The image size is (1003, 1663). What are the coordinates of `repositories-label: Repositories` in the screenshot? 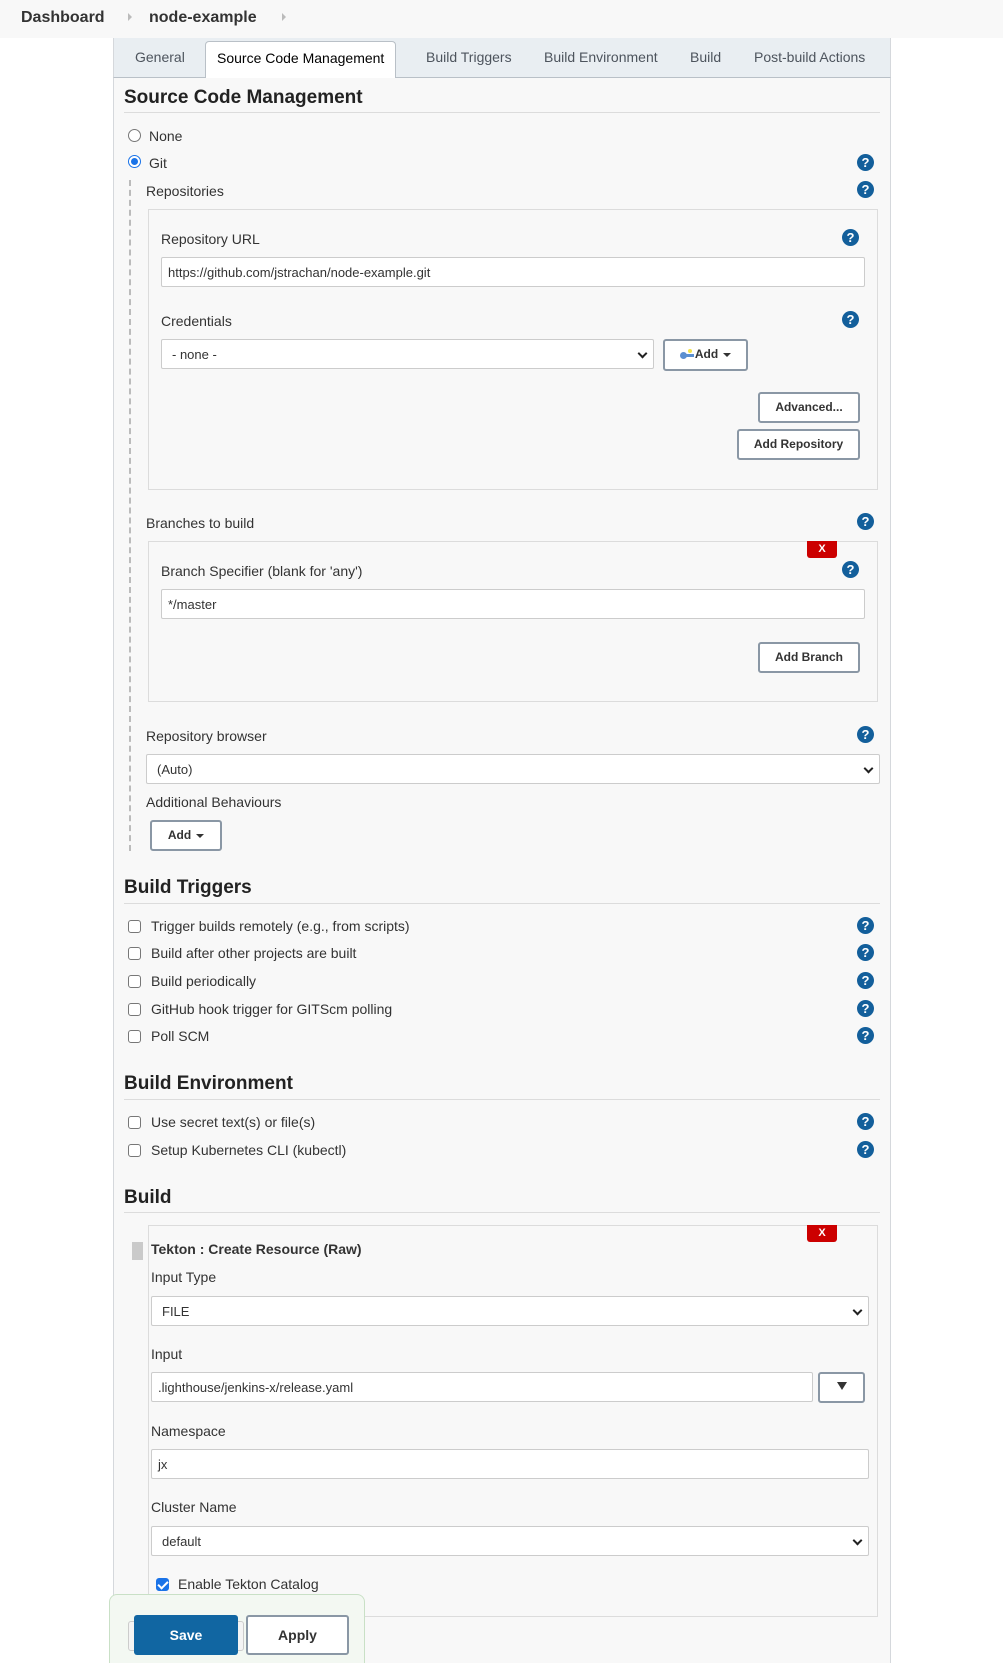 It's located at (185, 191).